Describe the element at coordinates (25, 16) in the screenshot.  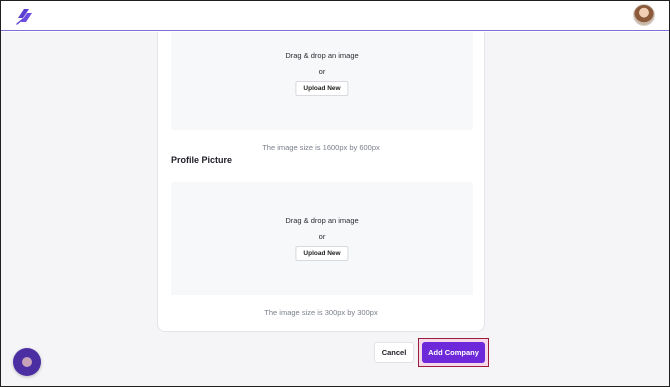
I see `feather-logo-icon` at that location.